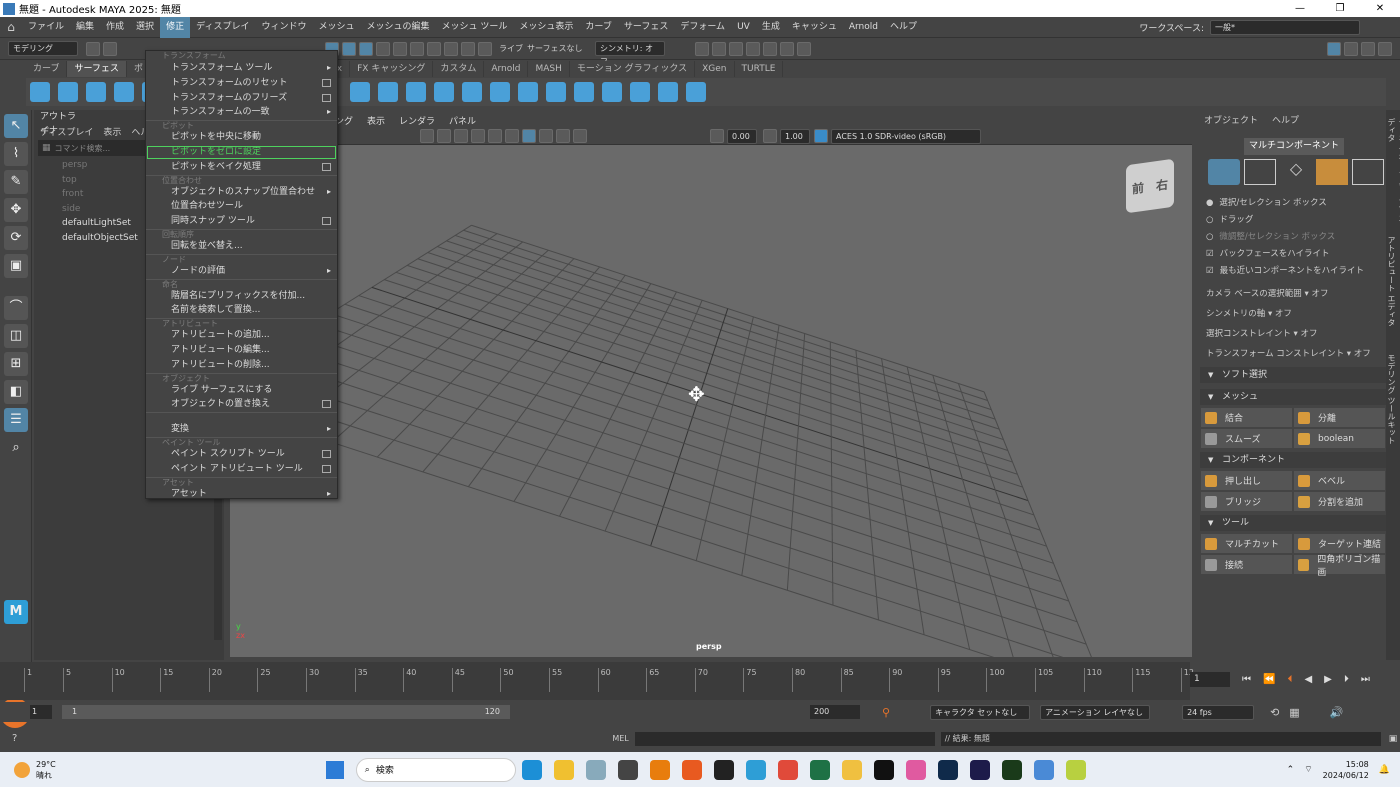 The height and width of the screenshot is (787, 1400). I want to click on range-start-field: 1, so click(41, 712).